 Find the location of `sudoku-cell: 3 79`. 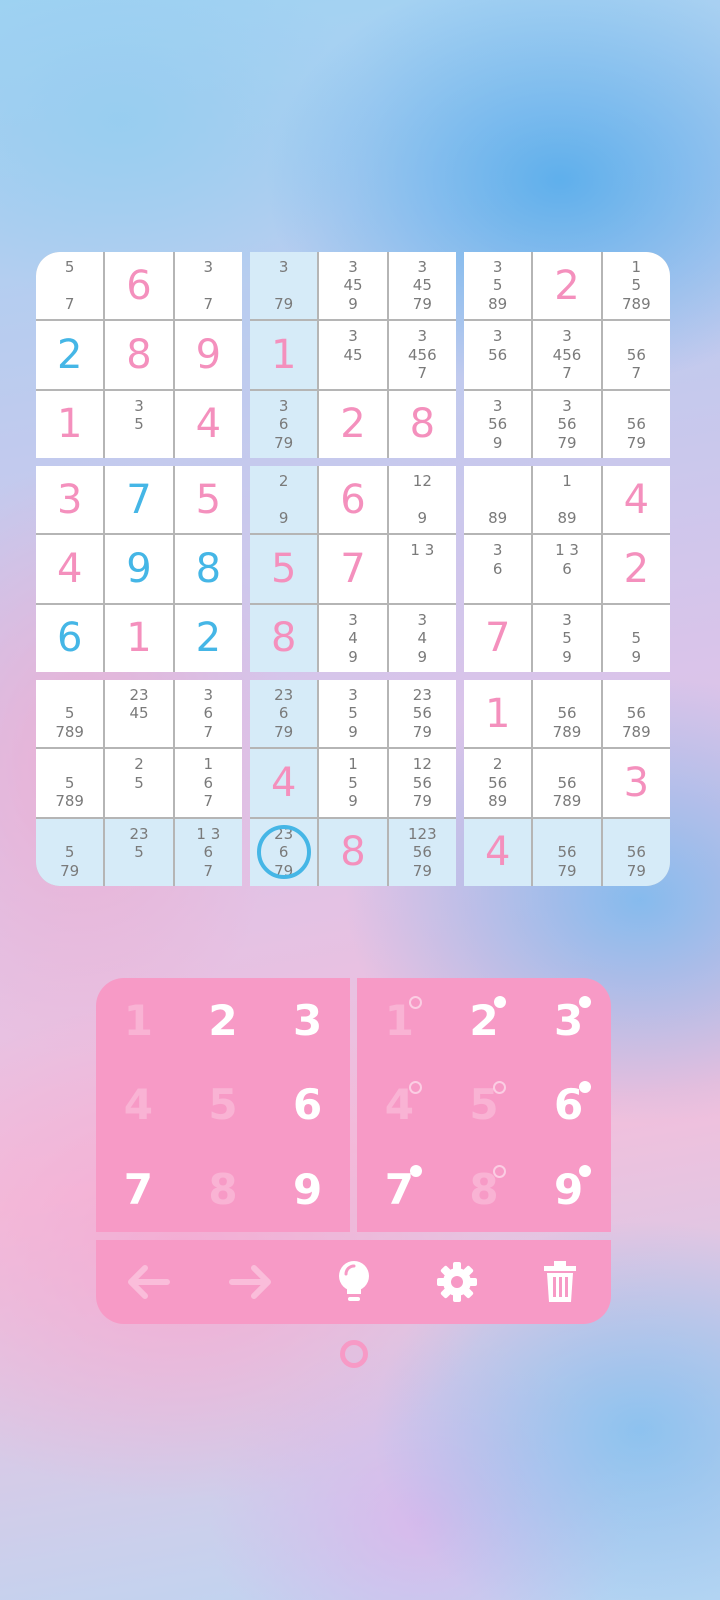

sudoku-cell: 3 79 is located at coordinates (284, 286).